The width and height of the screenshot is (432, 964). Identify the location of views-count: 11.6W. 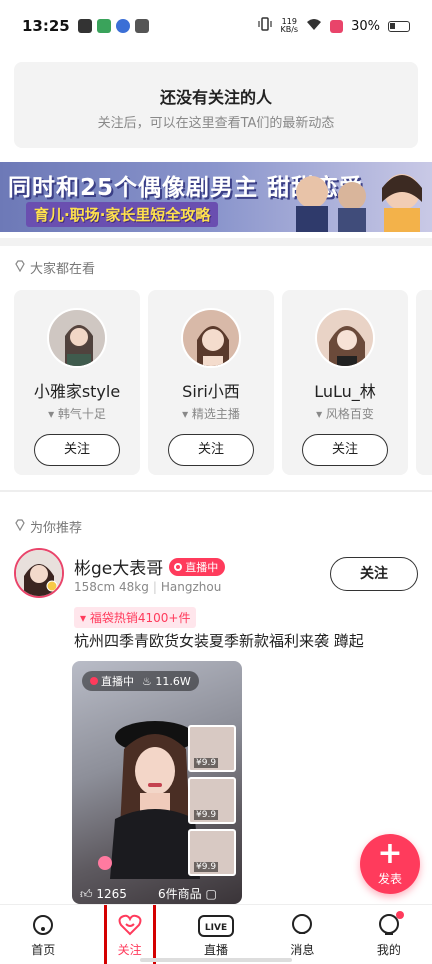
(173, 681).